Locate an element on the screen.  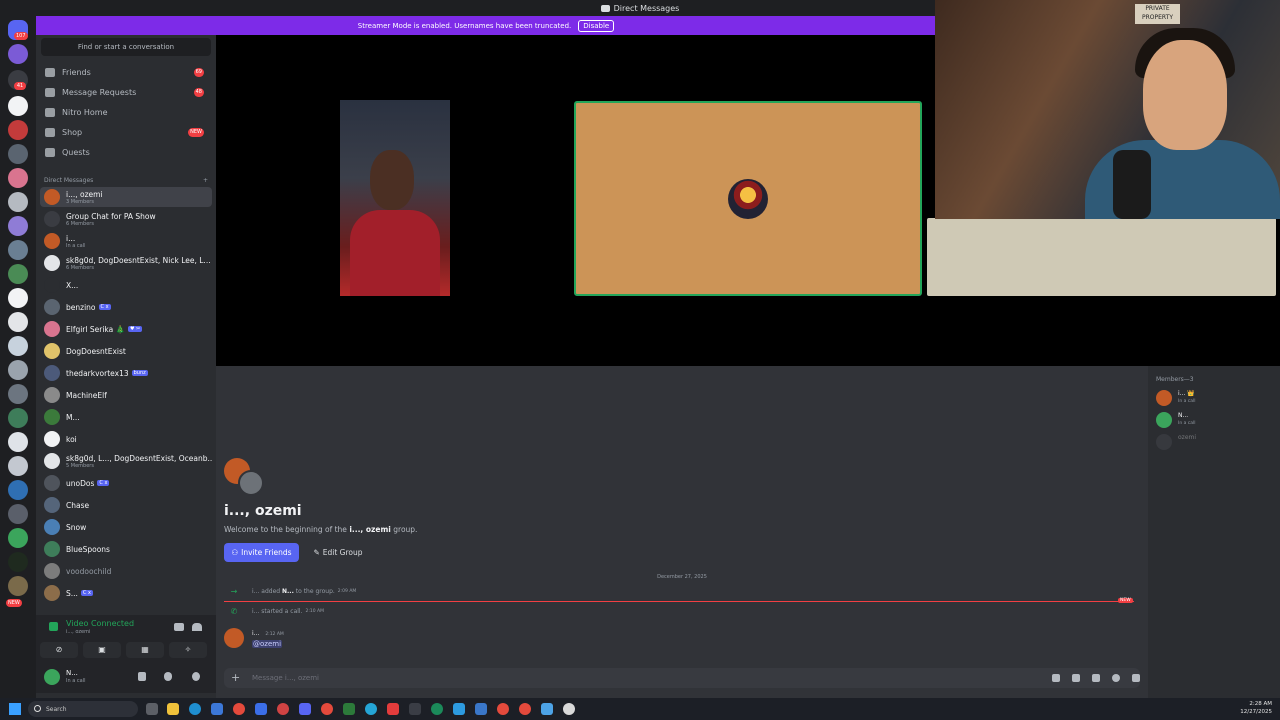
dm-item: thedarkvortex13 bunz is located at coordinates (126, 373).